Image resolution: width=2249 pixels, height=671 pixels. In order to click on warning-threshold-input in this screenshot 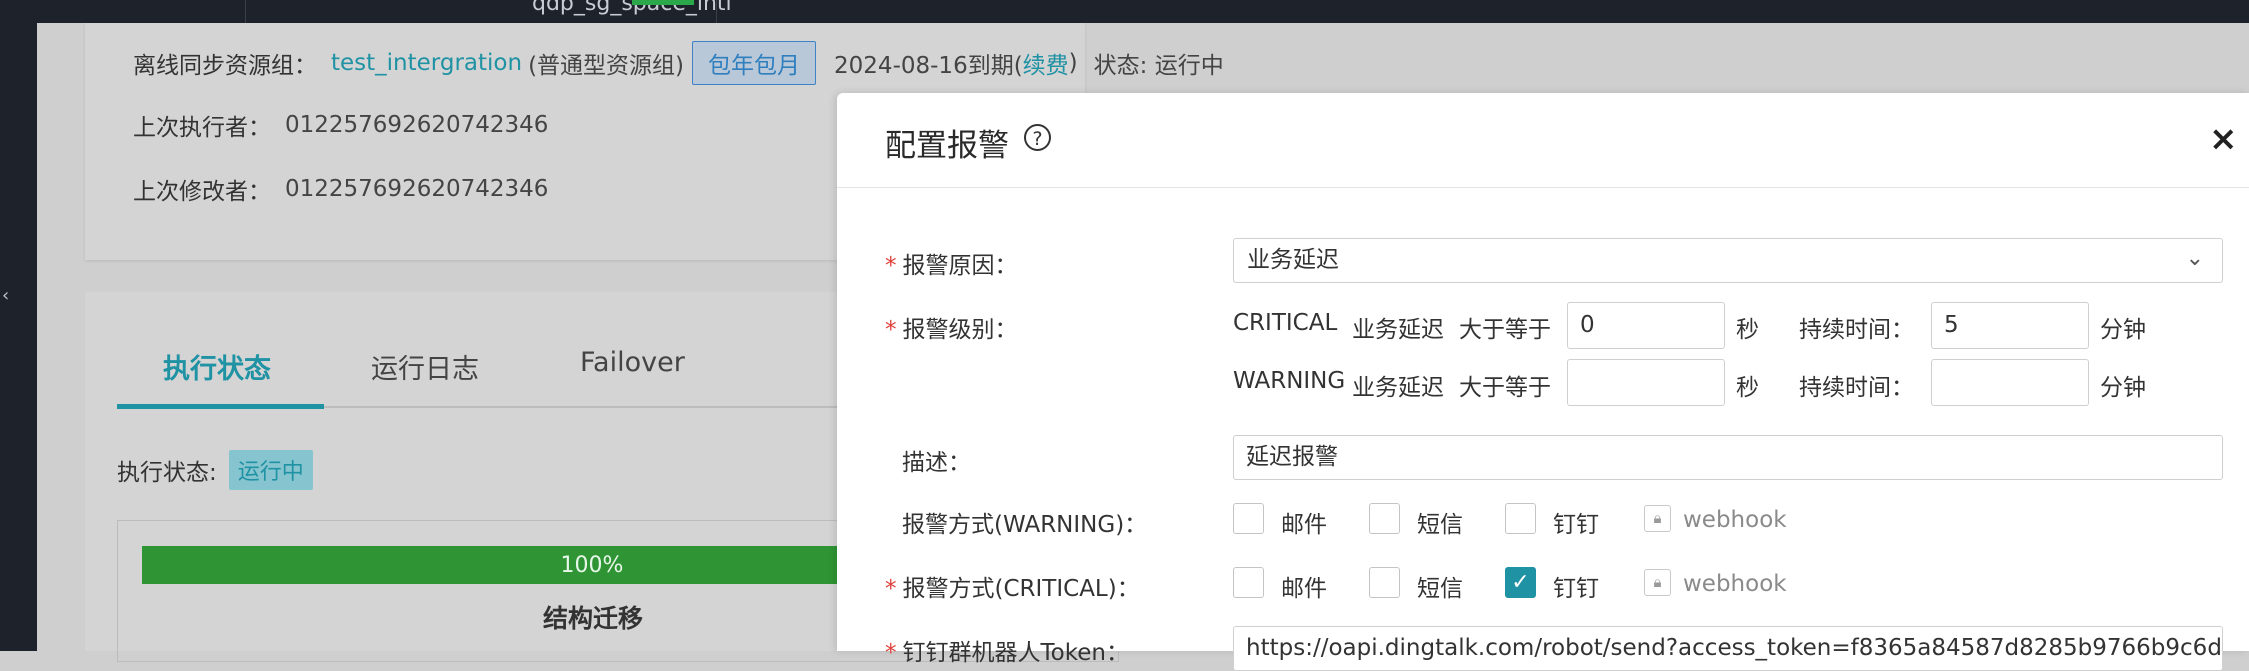, I will do `click(1646, 382)`.